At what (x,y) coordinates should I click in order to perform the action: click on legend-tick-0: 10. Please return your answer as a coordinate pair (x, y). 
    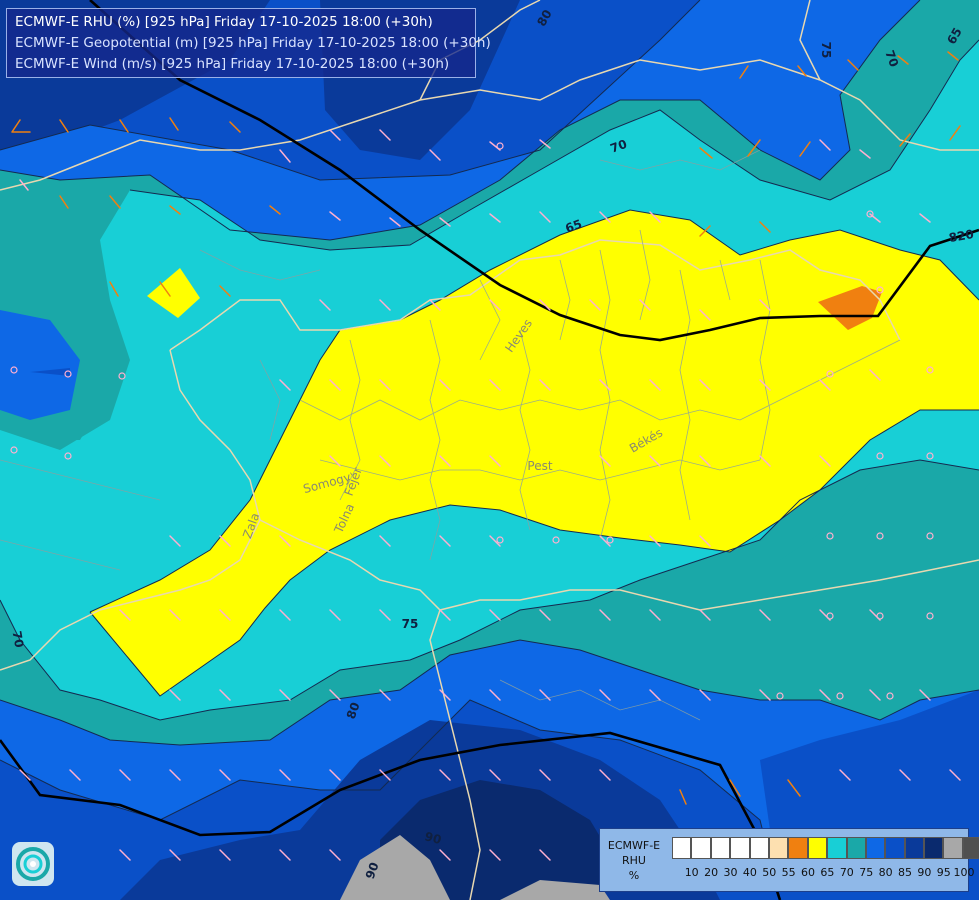
    Looking at the image, I should click on (691, 872).